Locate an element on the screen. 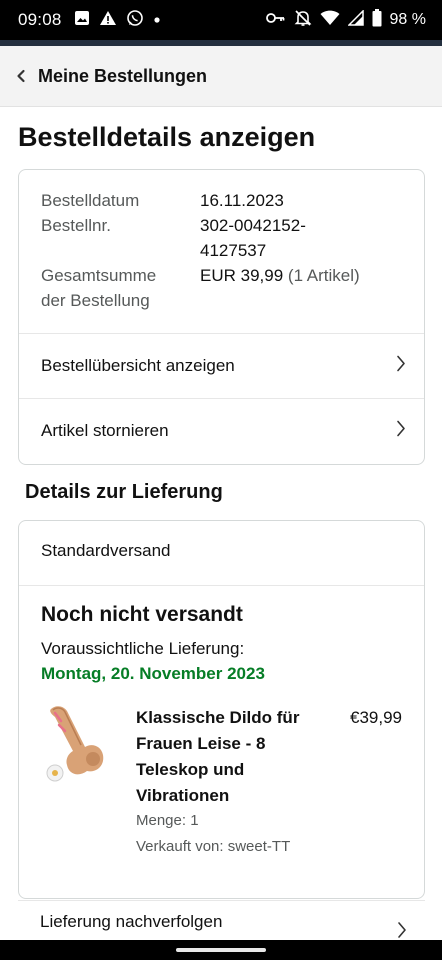 This screenshot has height=960, width=442. key-icon is located at coordinates (275, 20).